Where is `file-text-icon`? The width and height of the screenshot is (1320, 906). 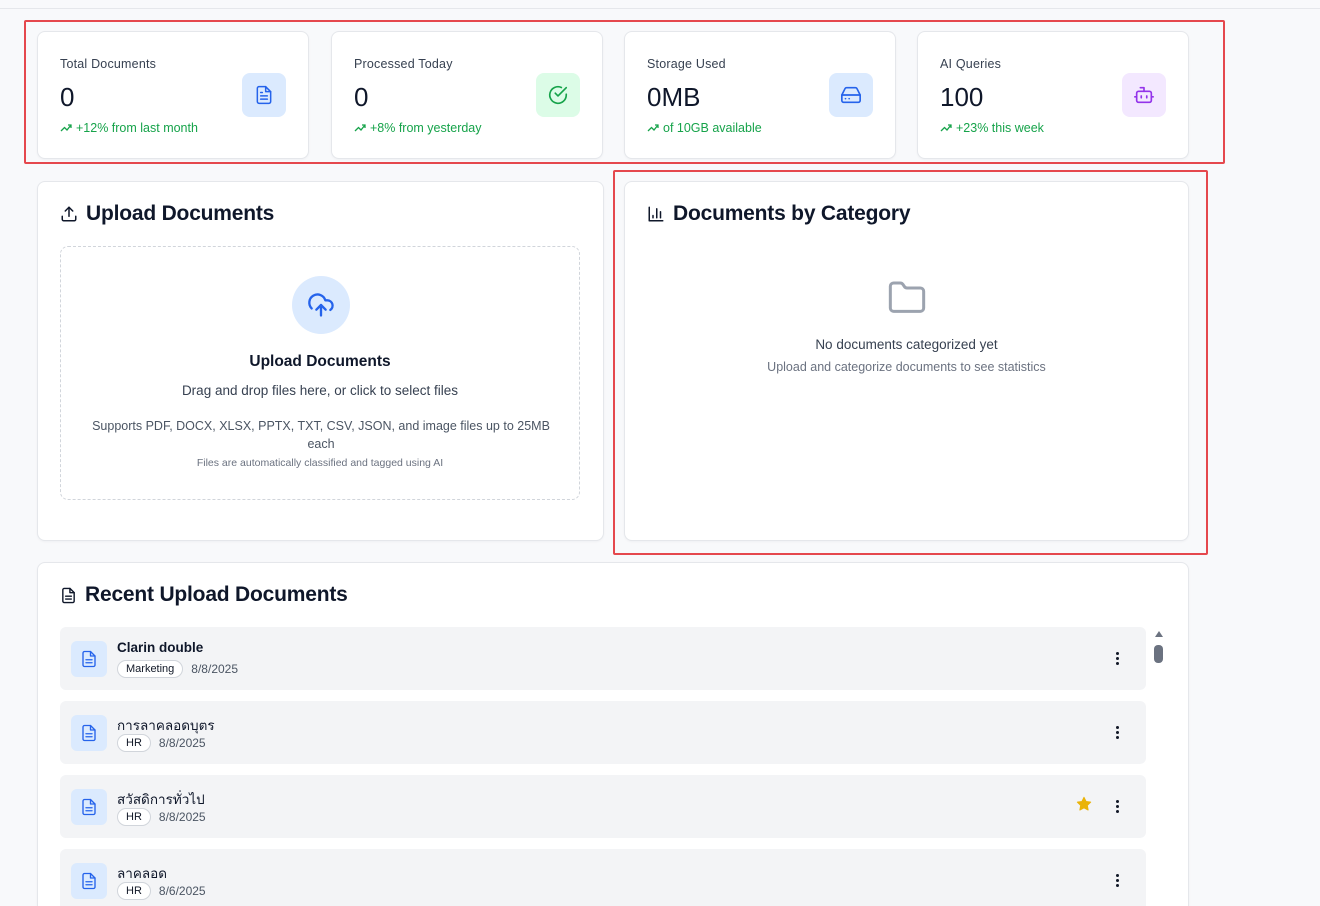
file-text-icon is located at coordinates (68, 595).